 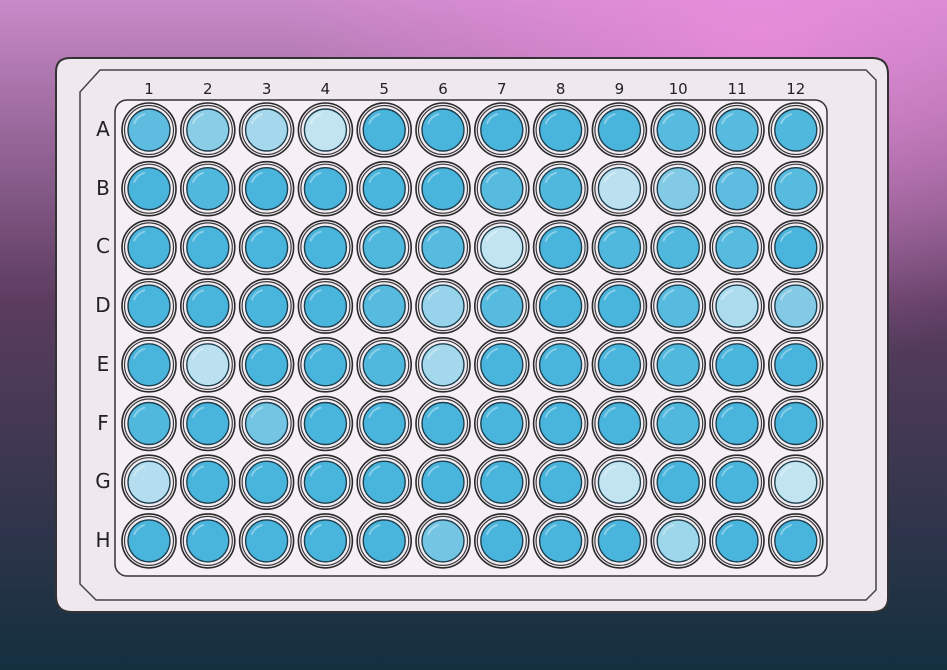 What do you see at coordinates (384, 188) in the screenshot?
I see `well-B5` at bounding box center [384, 188].